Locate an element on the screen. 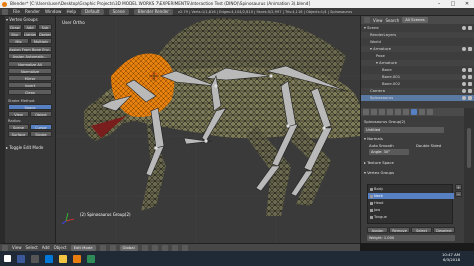 This screenshot has height=266, width=474. constraints-tab-icon is located at coordinates (398, 112).